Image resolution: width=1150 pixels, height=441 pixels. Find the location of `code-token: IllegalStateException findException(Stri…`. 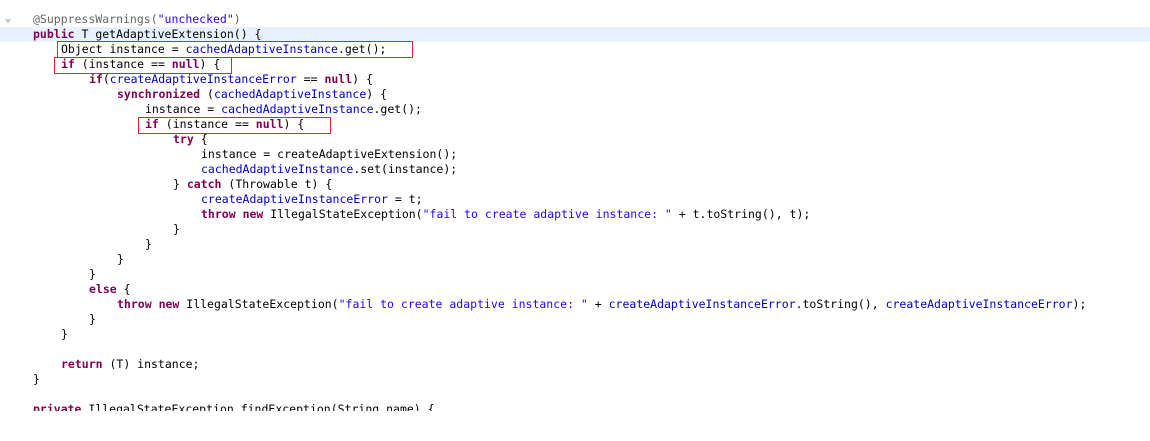

code-token: IllegalStateException findException(Stri… is located at coordinates (258, 407).